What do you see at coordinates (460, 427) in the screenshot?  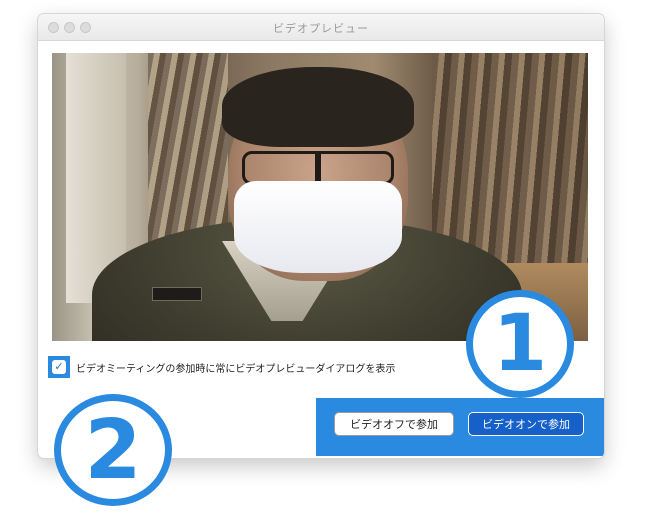 I see `button-highlight: ビデオオフで参加 ビデオオンで参加` at bounding box center [460, 427].